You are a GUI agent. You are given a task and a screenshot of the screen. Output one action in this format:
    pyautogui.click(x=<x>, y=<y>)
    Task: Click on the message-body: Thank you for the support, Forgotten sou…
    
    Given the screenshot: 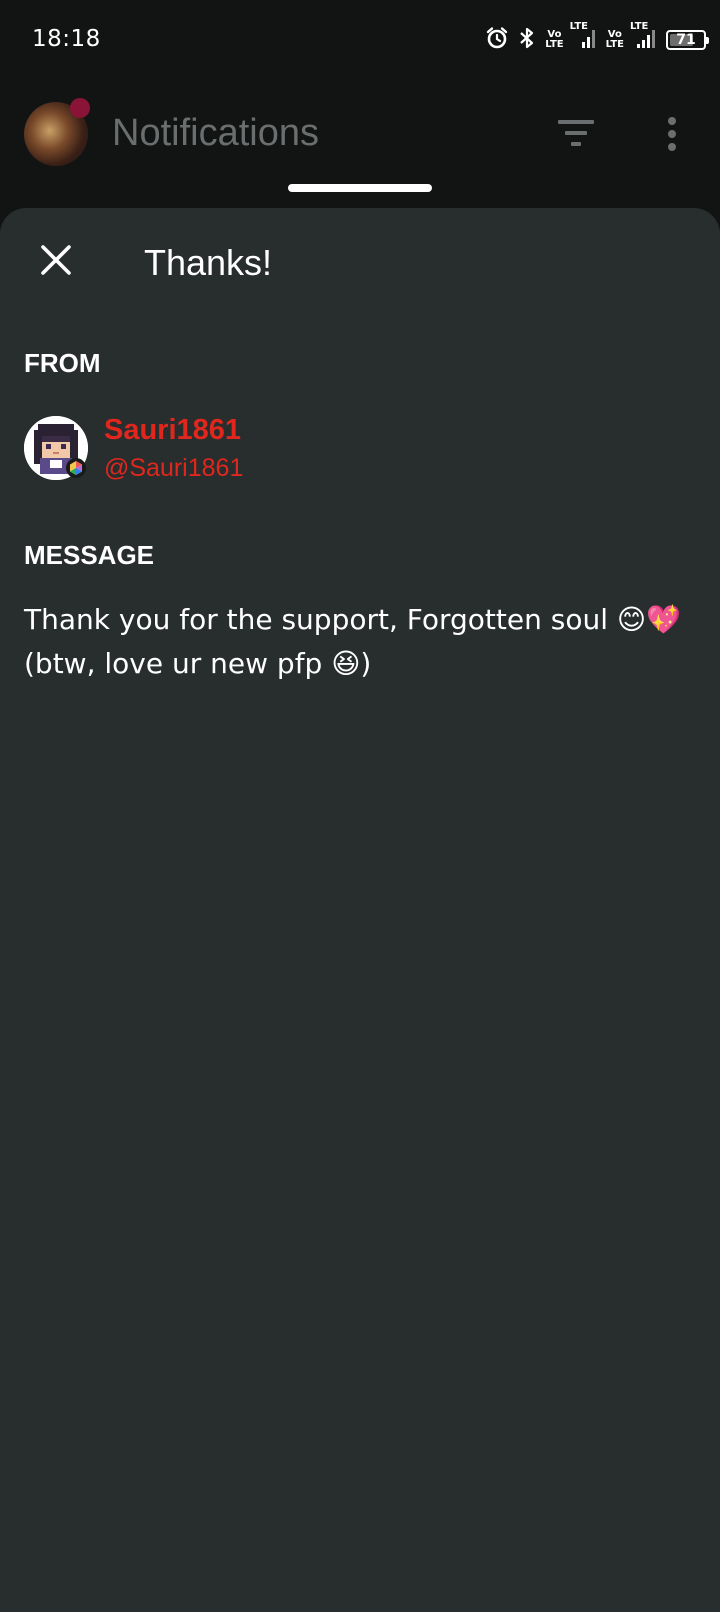 What is the action you would take?
    pyautogui.click(x=352, y=641)
    